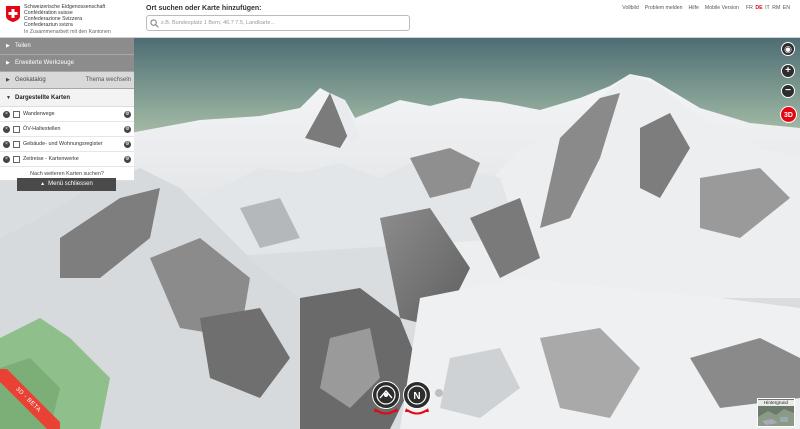 Image resolution: width=800 pixels, height=429 pixels. I want to click on advanced-tools-header: ▶ Erweiterte Werkzeuge, so click(67, 63).